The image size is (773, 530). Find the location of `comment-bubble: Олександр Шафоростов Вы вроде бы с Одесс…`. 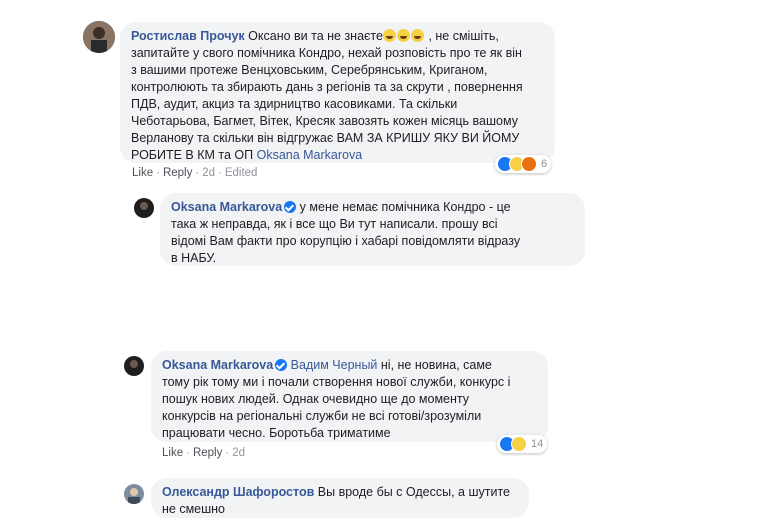

comment-bubble: Олександр Шафоростов Вы вроде бы с Одесс… is located at coordinates (340, 498).